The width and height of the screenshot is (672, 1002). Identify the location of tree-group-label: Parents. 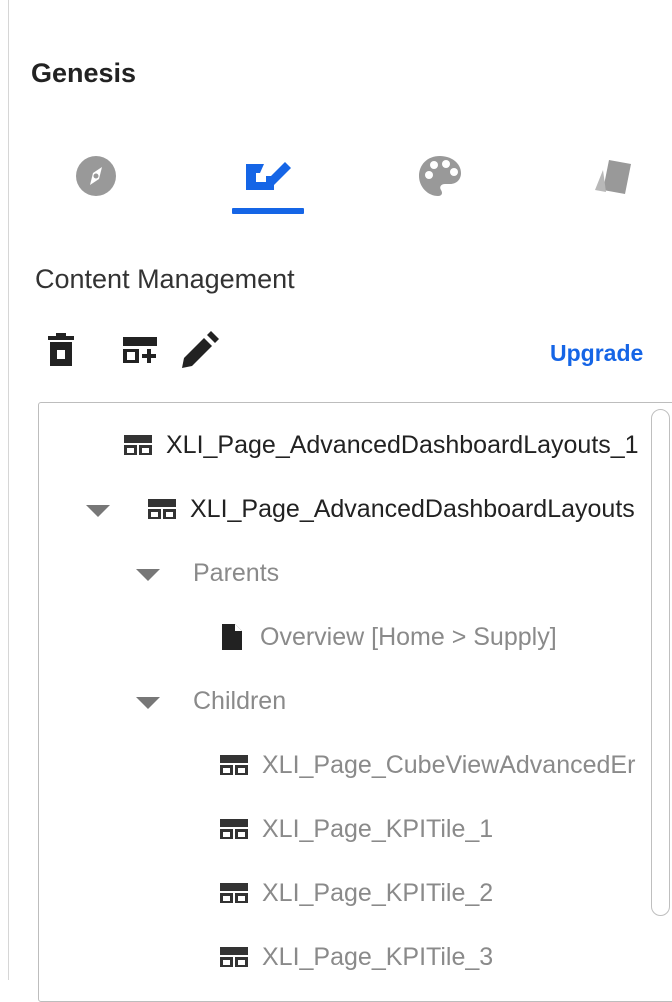
(236, 573).